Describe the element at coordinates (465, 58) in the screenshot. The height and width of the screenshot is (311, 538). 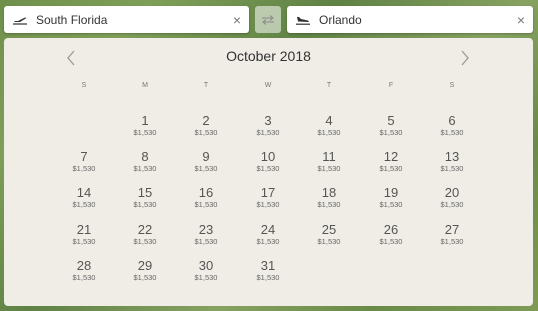
I see `chevron-right-icon` at that location.